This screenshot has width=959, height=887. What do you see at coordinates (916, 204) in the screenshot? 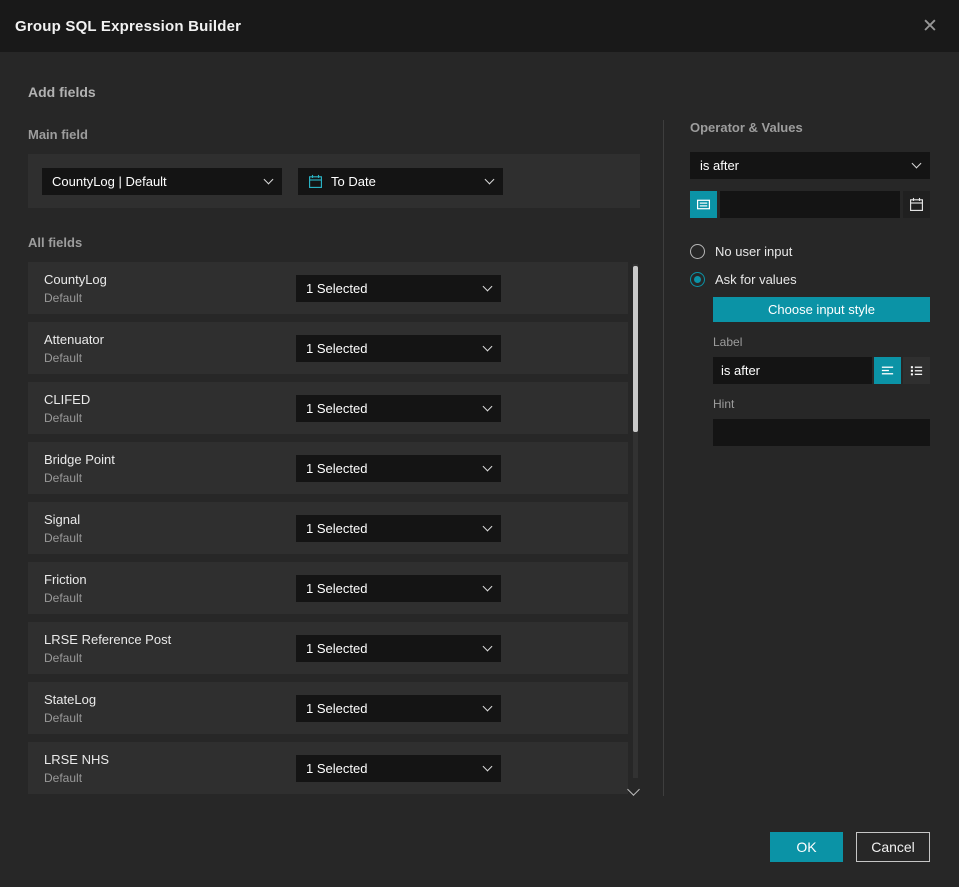
I see `calendar-button` at bounding box center [916, 204].